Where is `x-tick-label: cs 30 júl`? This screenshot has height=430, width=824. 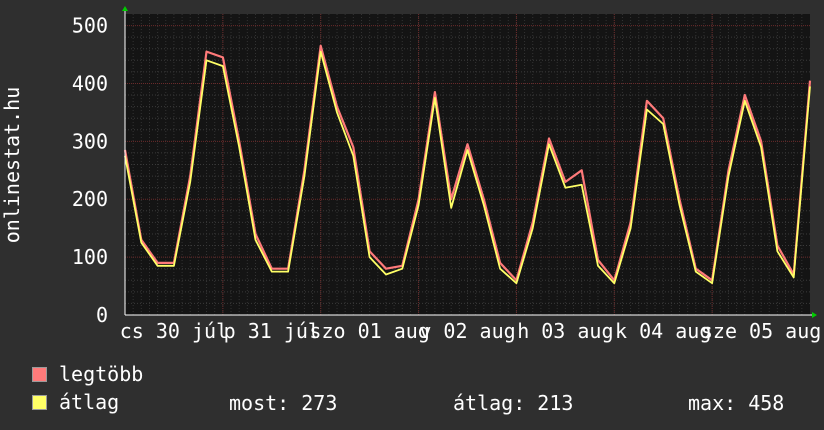
x-tick-label: cs 30 júl is located at coordinates (174, 331).